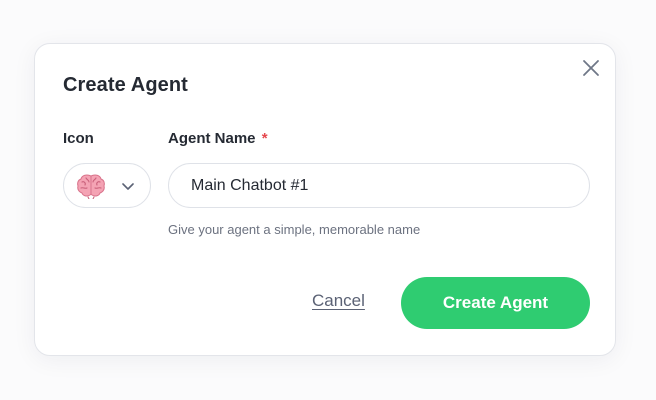 This screenshot has height=400, width=656. Describe the element at coordinates (379, 185) in the screenshot. I see `agent-name-input` at that location.